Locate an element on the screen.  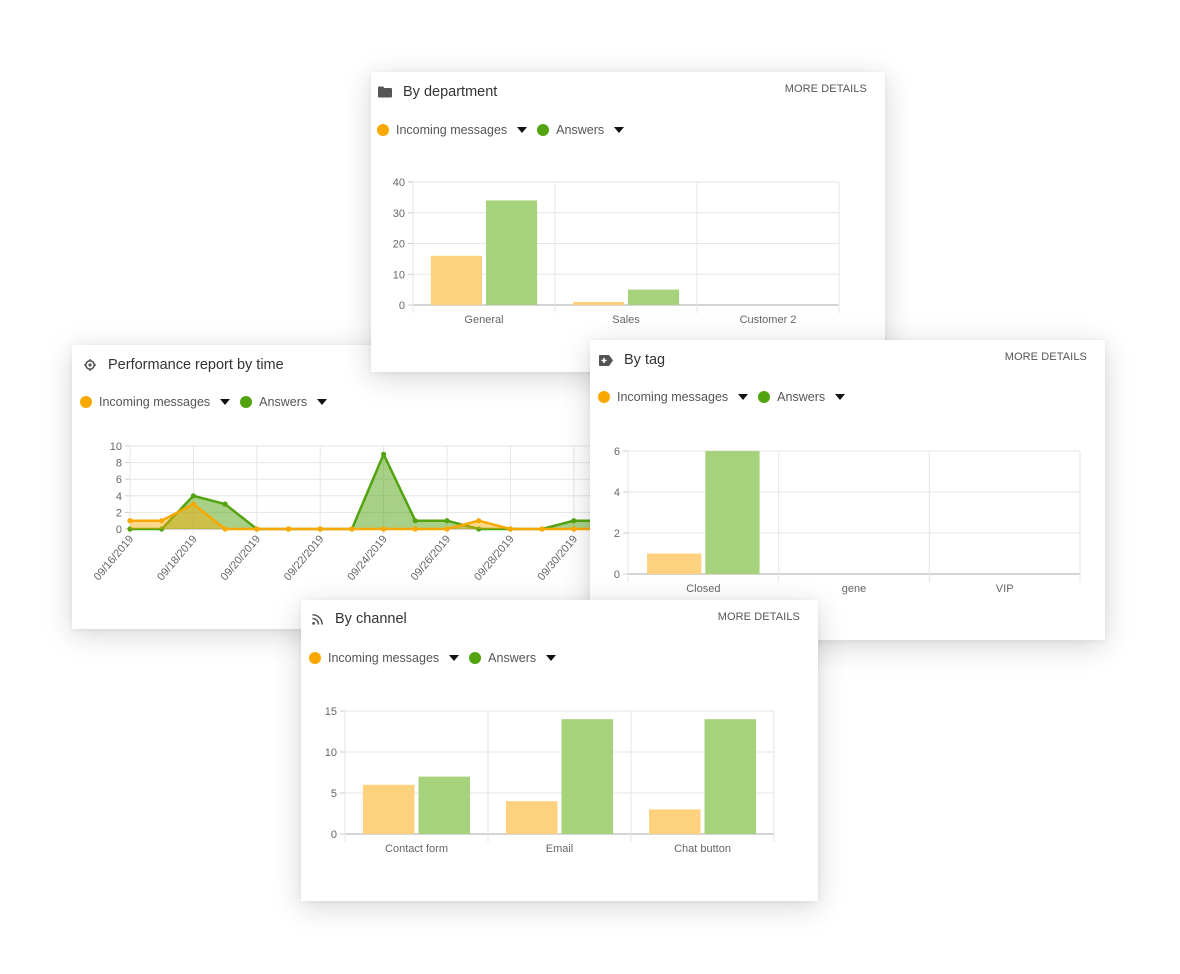
x-tick-label: 09/20/2019 is located at coordinates (241, 558).